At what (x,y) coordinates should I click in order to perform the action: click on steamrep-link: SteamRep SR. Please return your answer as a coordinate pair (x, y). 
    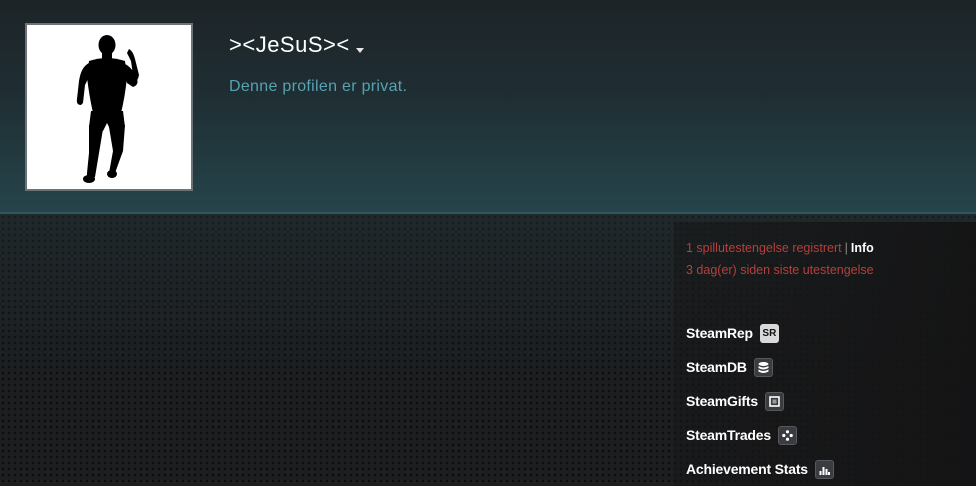
    Looking at the image, I should click on (760, 333).